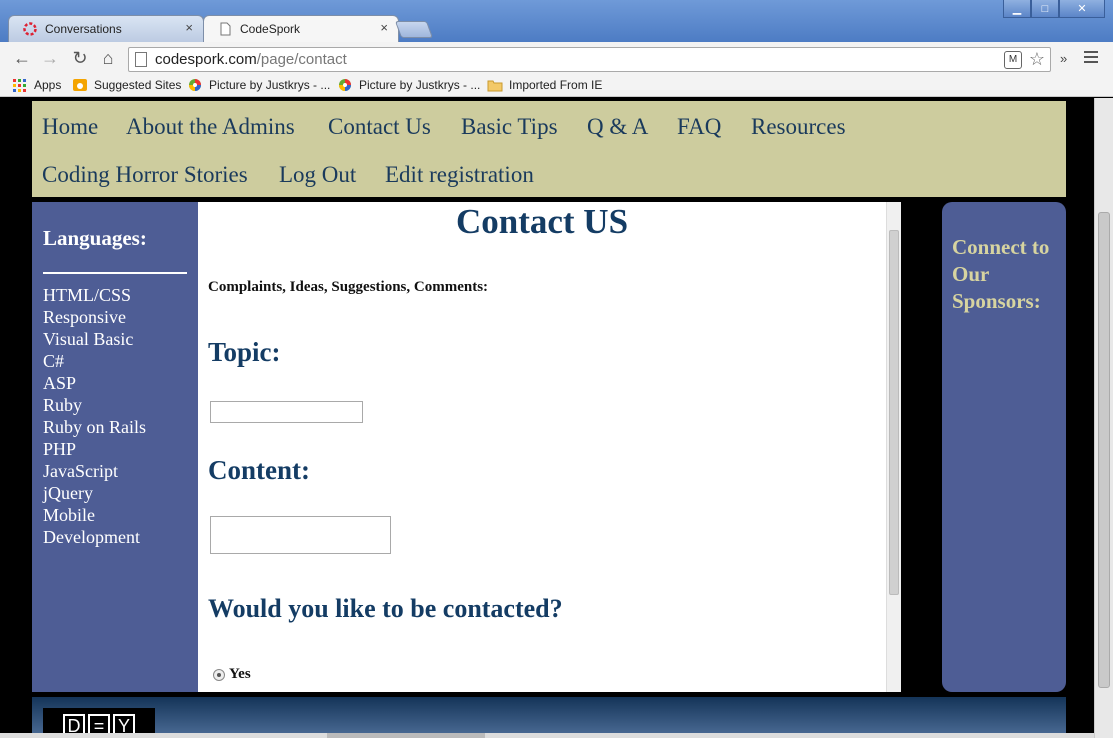  What do you see at coordinates (259, 470) in the screenshot?
I see `content-label: Content:` at bounding box center [259, 470].